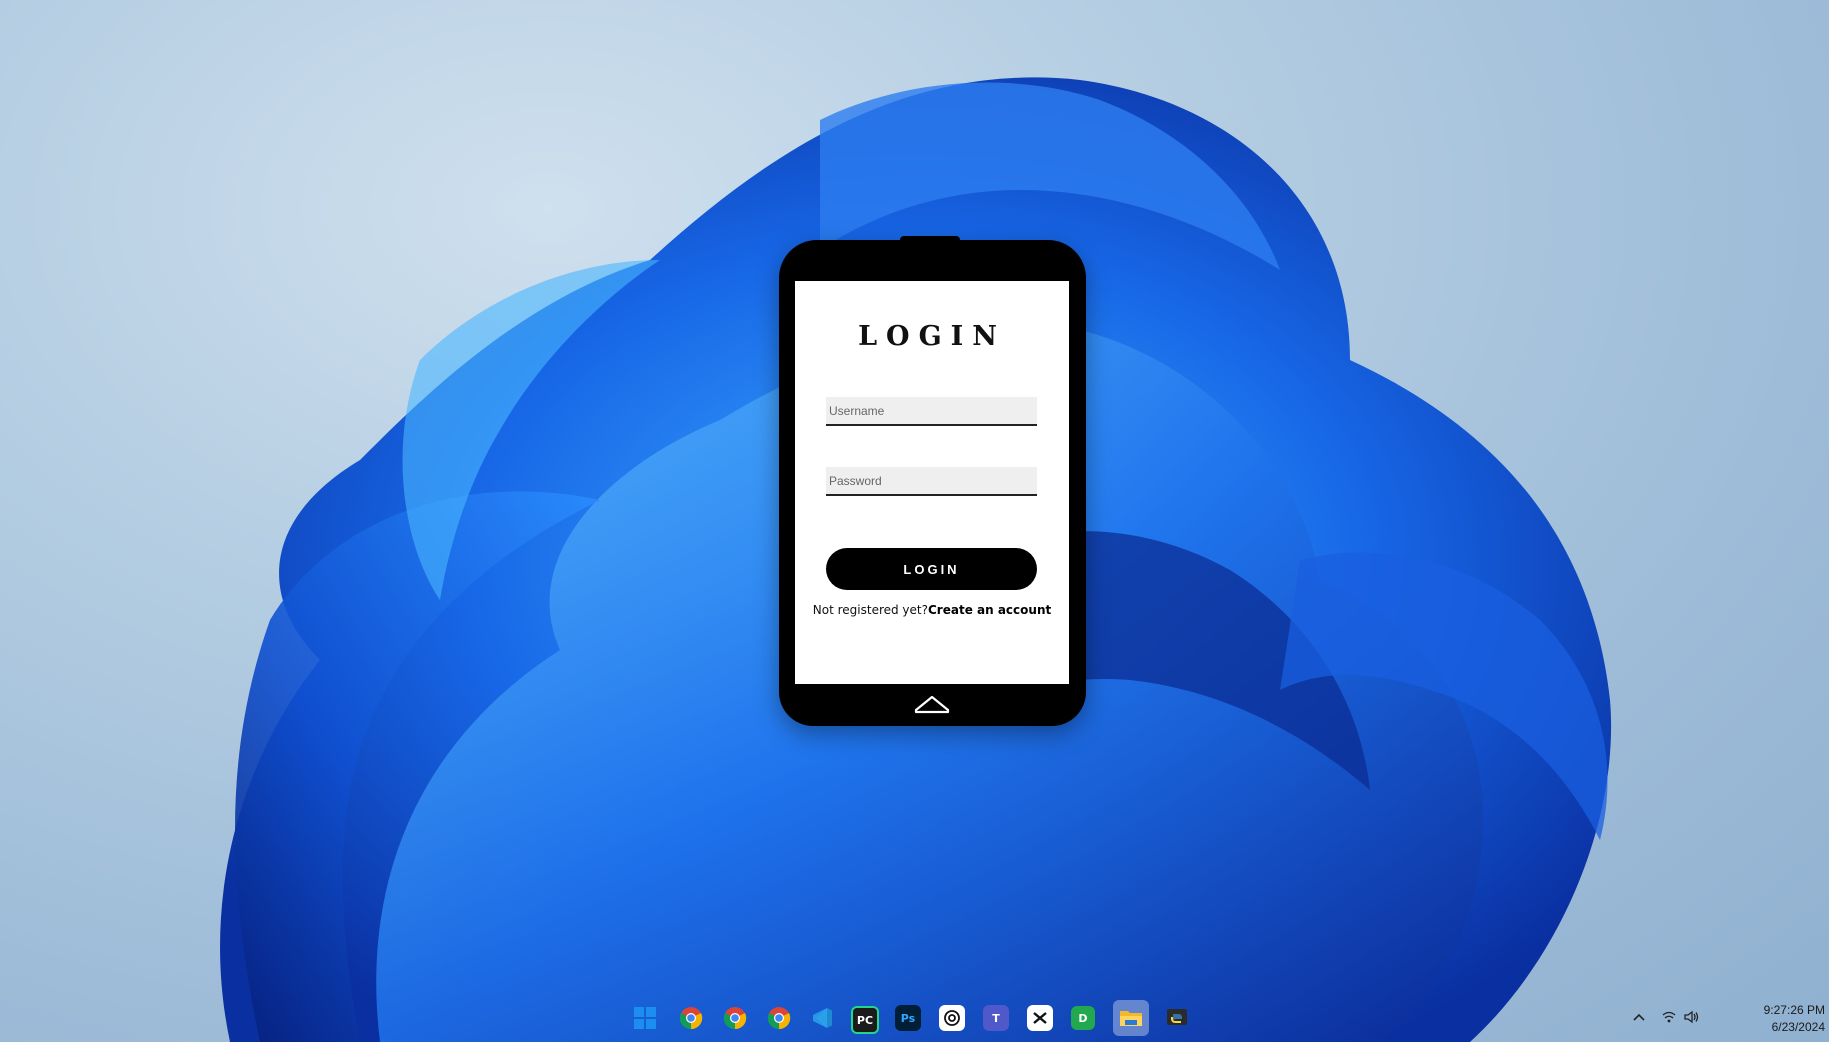 The image size is (1829, 1042). I want to click on app-d-icon: D, so click(1083, 1018).